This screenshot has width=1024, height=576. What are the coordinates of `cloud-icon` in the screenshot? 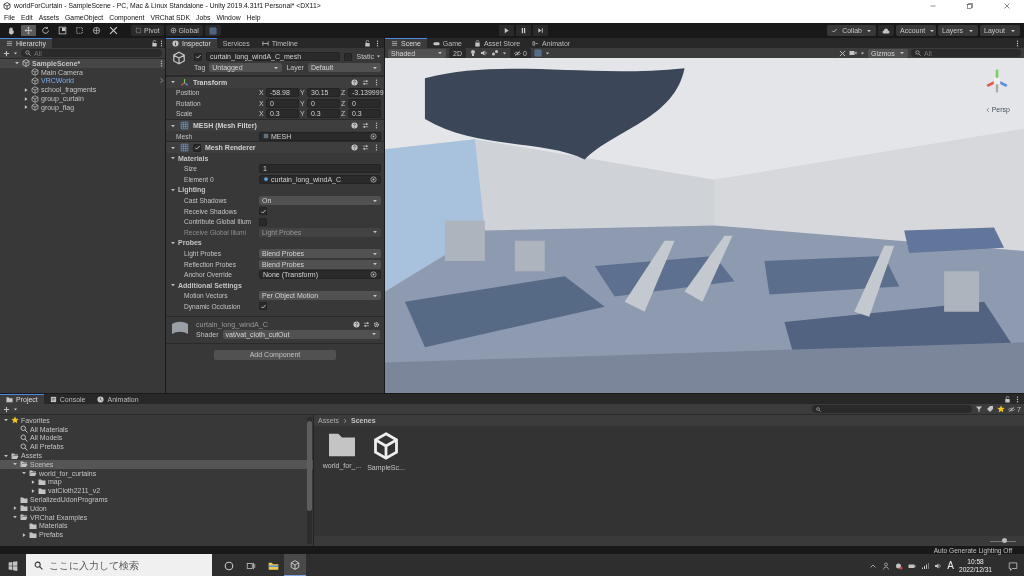 It's located at (886, 30).